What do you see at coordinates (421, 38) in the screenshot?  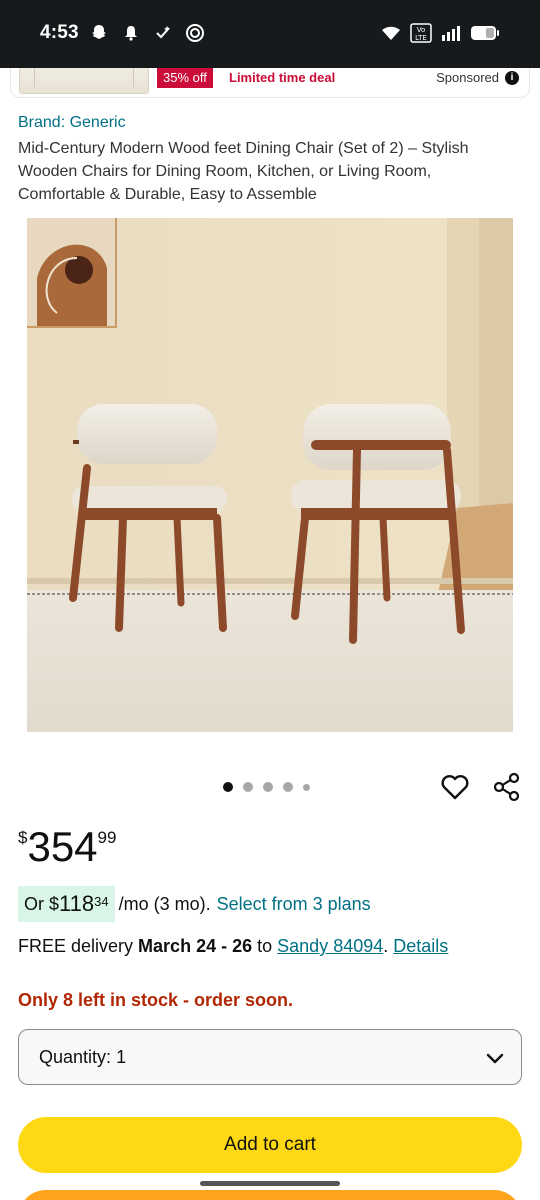 I see `svg-text: LTE` at bounding box center [421, 38].